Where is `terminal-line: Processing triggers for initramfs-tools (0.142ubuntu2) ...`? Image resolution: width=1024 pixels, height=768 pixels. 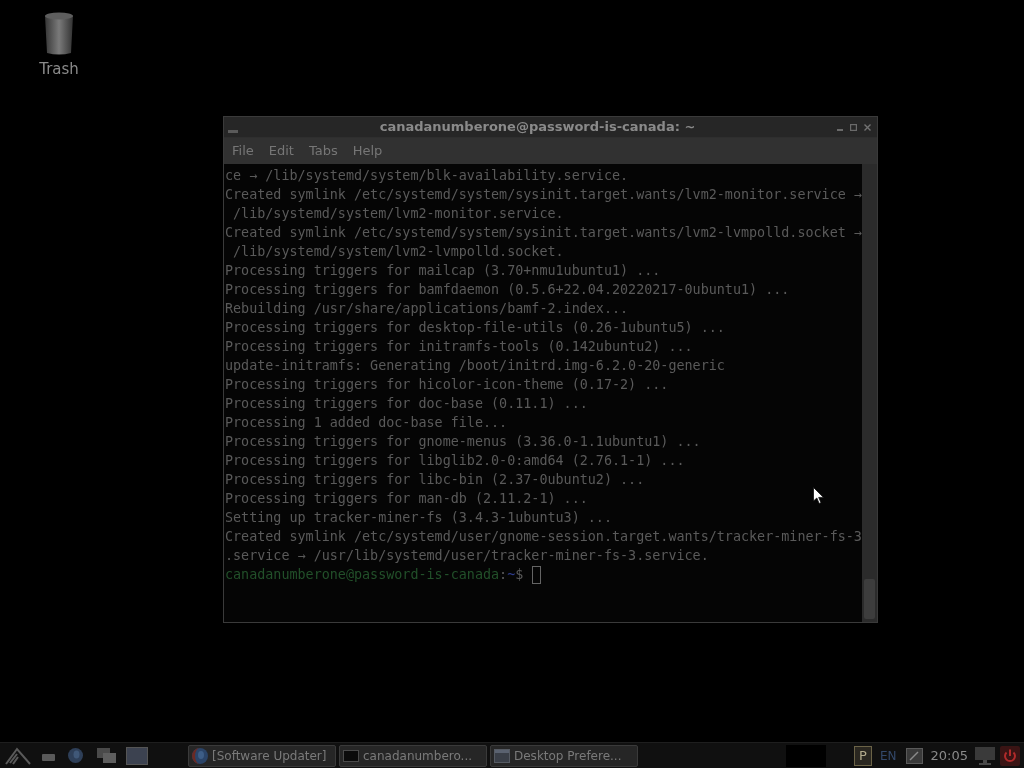 terminal-line: Processing triggers for initramfs-tools (0.142ubuntu2) ... is located at coordinates (459, 347).